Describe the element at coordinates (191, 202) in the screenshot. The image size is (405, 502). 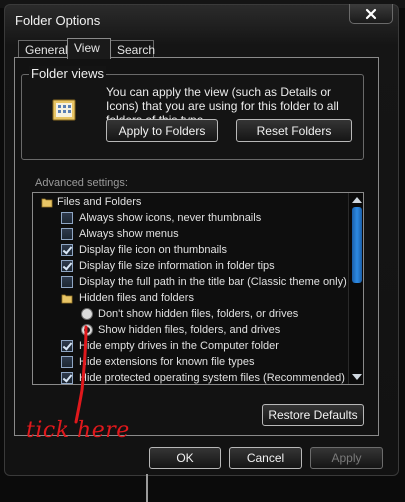
I see `tree-folder-files-and-folders: Files and Folders` at that location.